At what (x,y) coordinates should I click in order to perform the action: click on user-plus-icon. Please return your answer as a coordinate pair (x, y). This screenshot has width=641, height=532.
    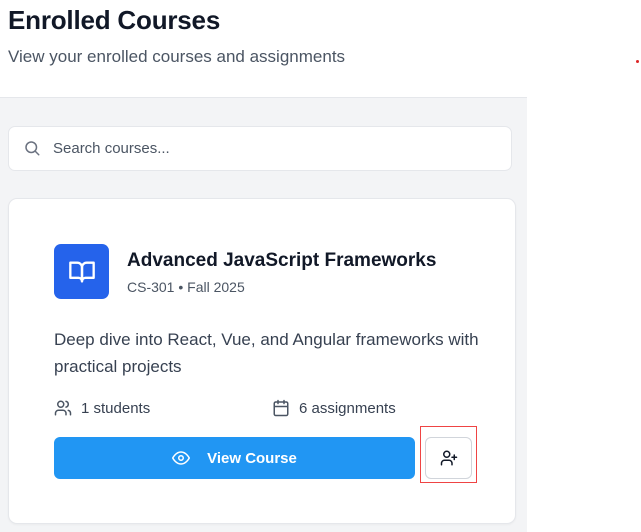
    Looking at the image, I should click on (448, 458).